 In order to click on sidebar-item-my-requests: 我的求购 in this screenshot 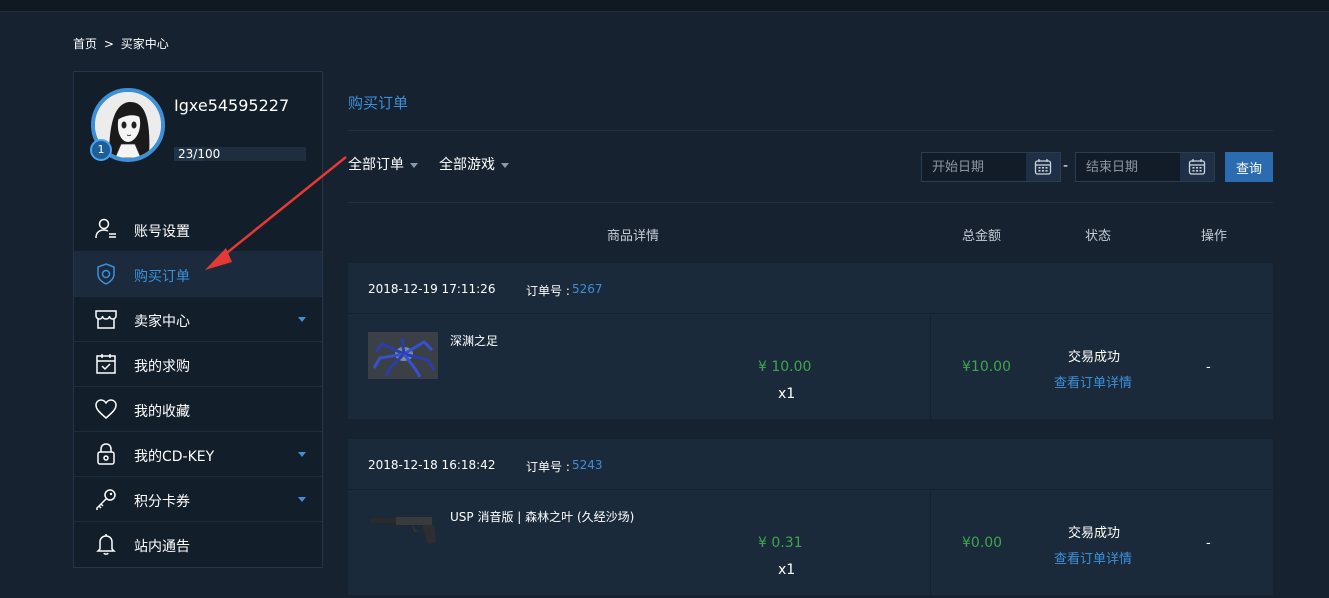, I will do `click(198, 364)`.